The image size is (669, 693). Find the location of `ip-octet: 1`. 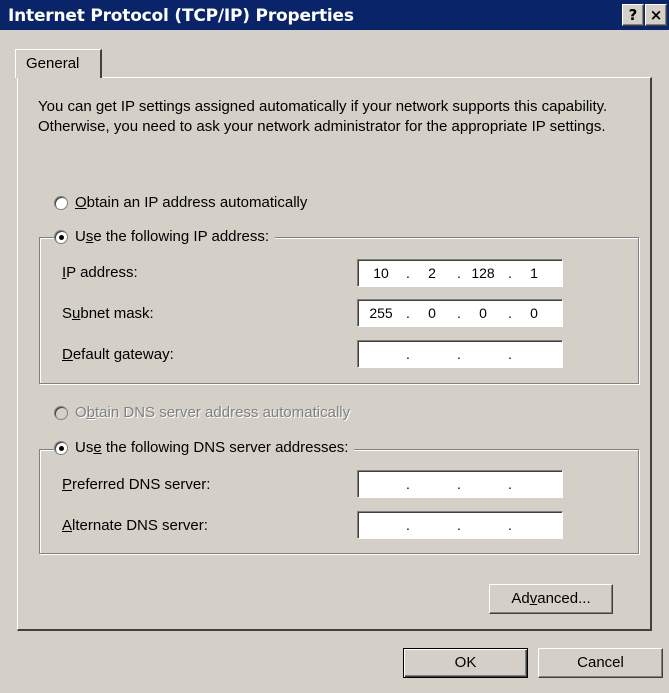

ip-octet: 1 is located at coordinates (534, 273).